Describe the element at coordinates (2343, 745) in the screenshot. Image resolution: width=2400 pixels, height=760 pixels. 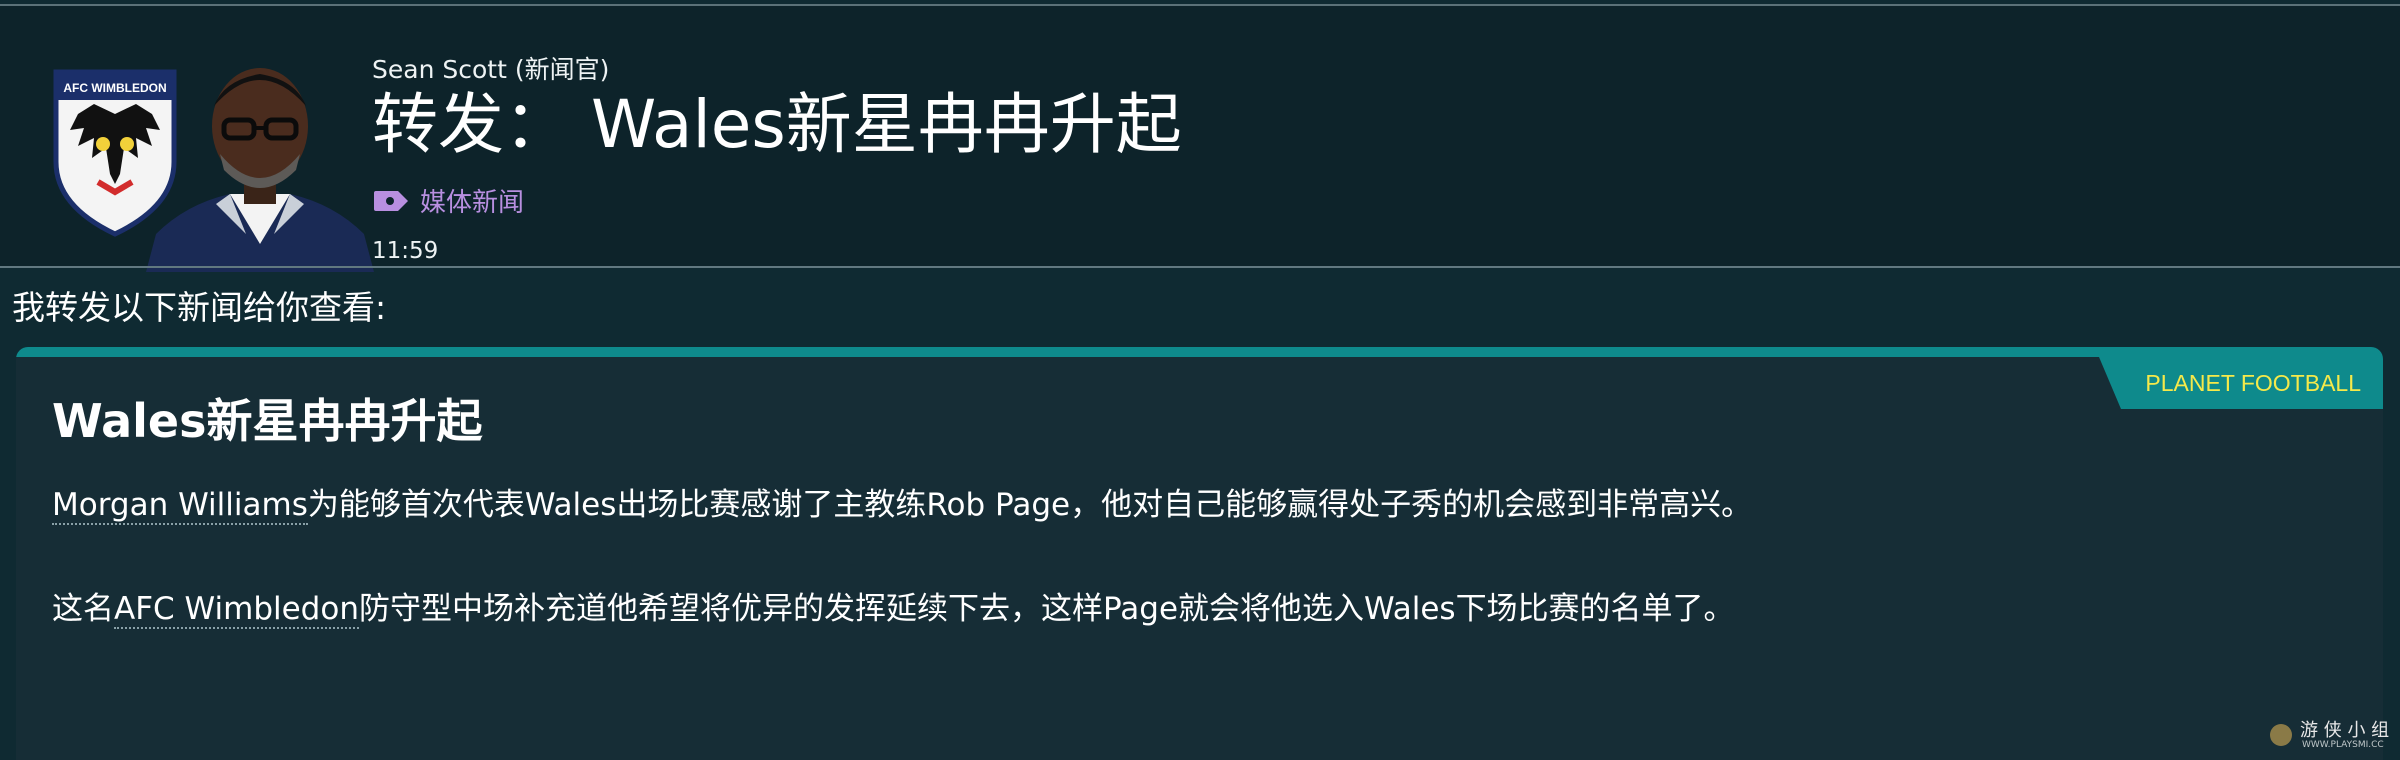
I see `watermark-url: WWW.PLAYSMI.CC` at that location.